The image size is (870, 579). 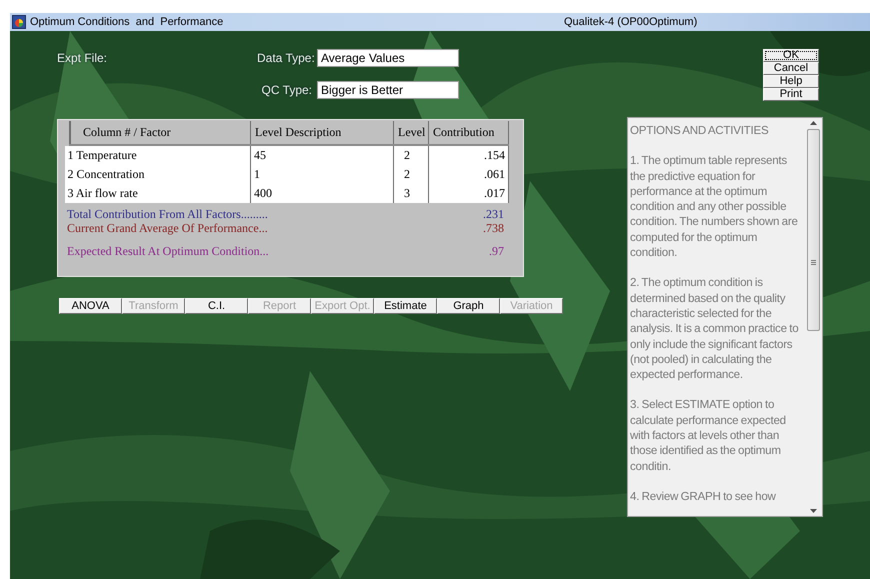 I want to click on expt-file-label: Expt File:, so click(x=82, y=58).